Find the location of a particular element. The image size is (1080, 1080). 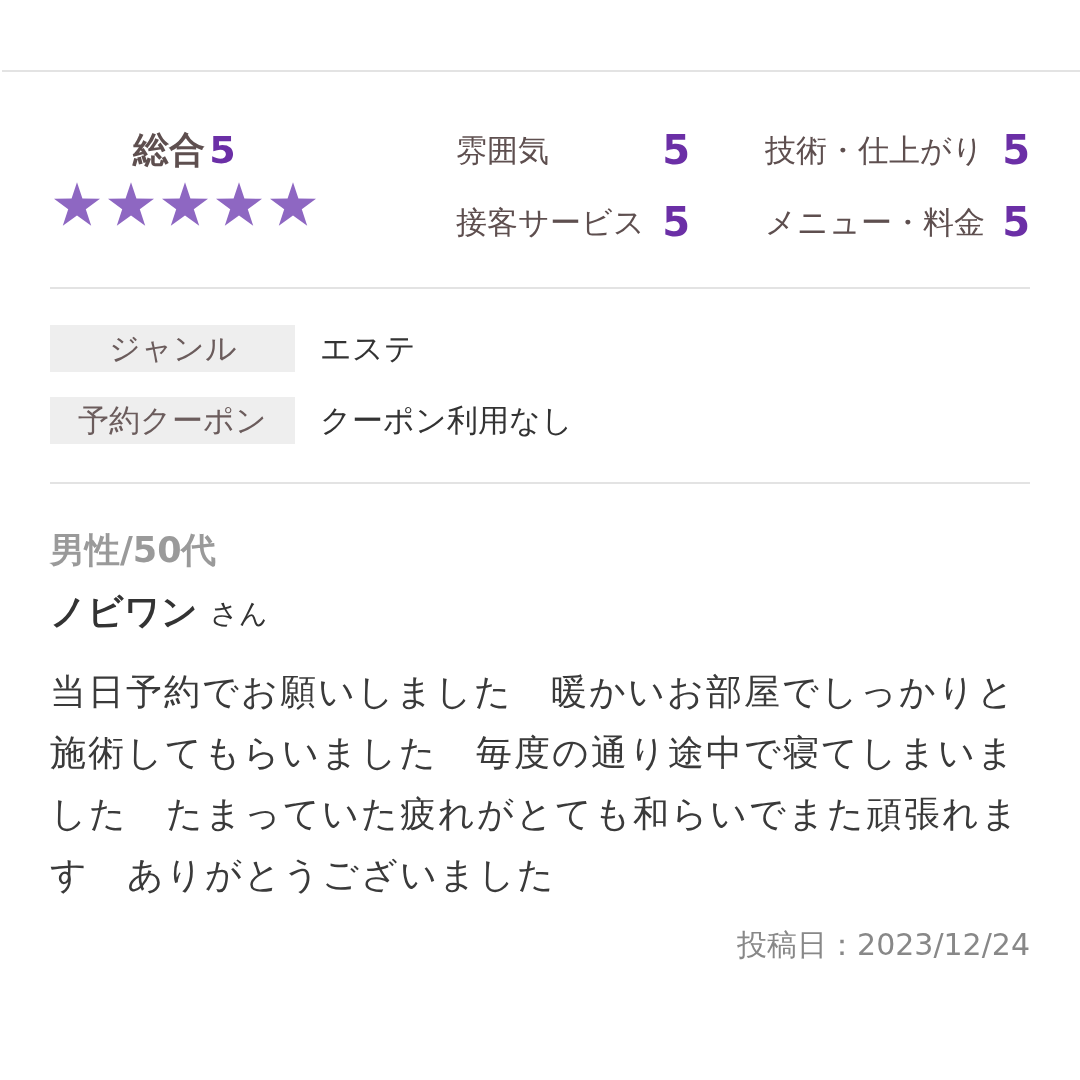

reviewer-profile: 男性/50代 is located at coordinates (133, 550).